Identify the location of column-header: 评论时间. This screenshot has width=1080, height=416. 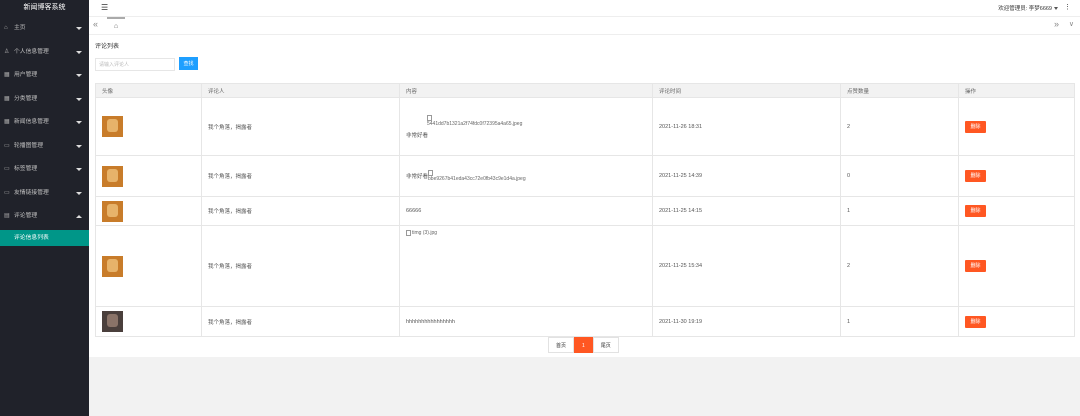
(746, 90).